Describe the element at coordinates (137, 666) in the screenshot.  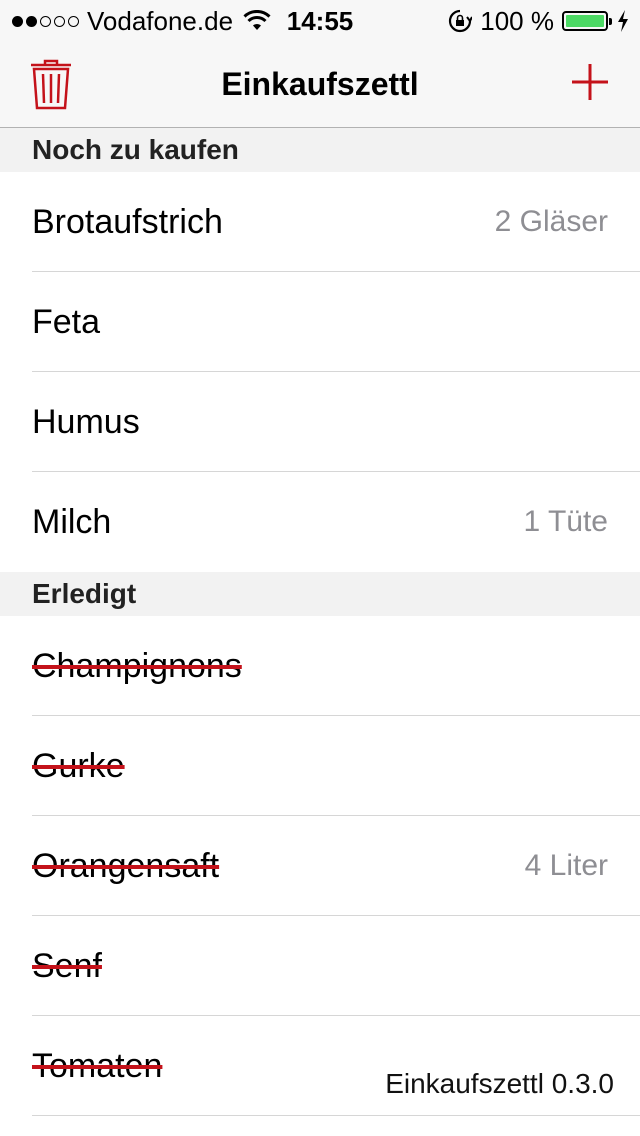
I see `item-name: Champignons` at that location.